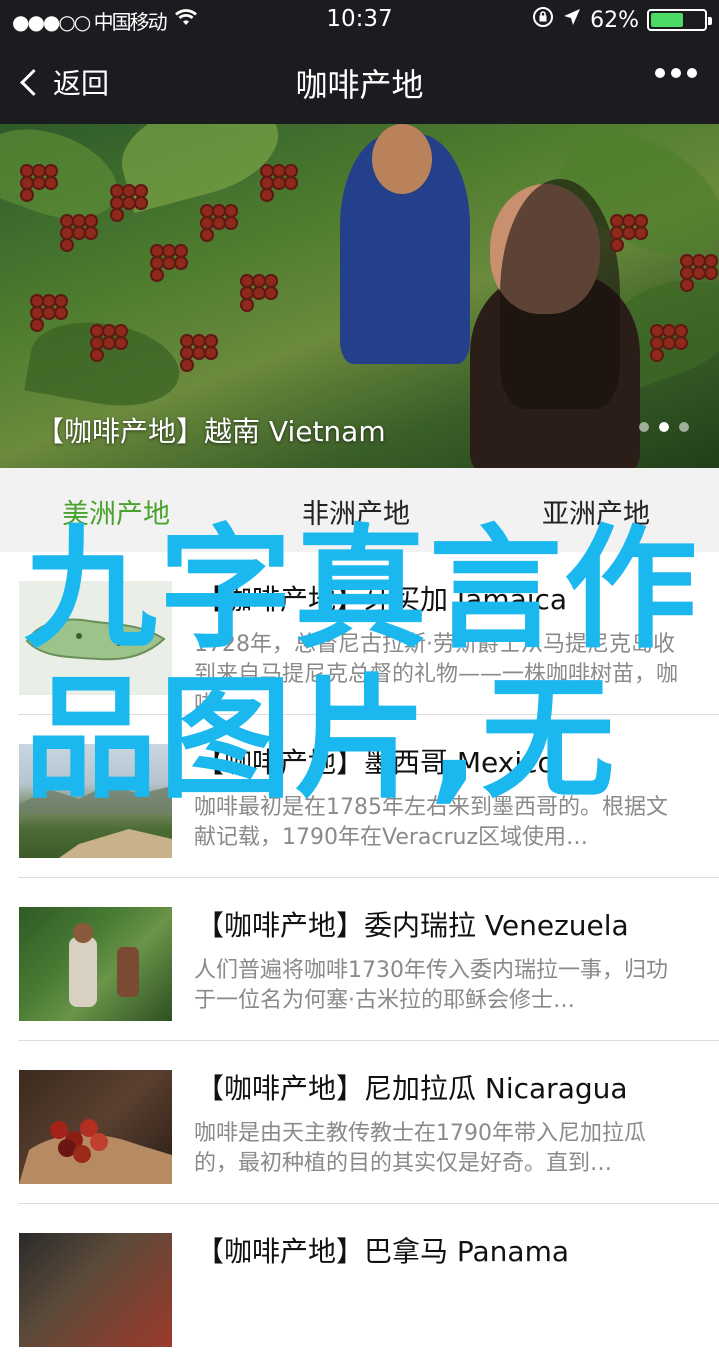 The width and height of the screenshot is (719, 1367). What do you see at coordinates (382, 599) in the screenshot?
I see `item-title: 【咖啡产地】牙买加 Jamaica` at bounding box center [382, 599].